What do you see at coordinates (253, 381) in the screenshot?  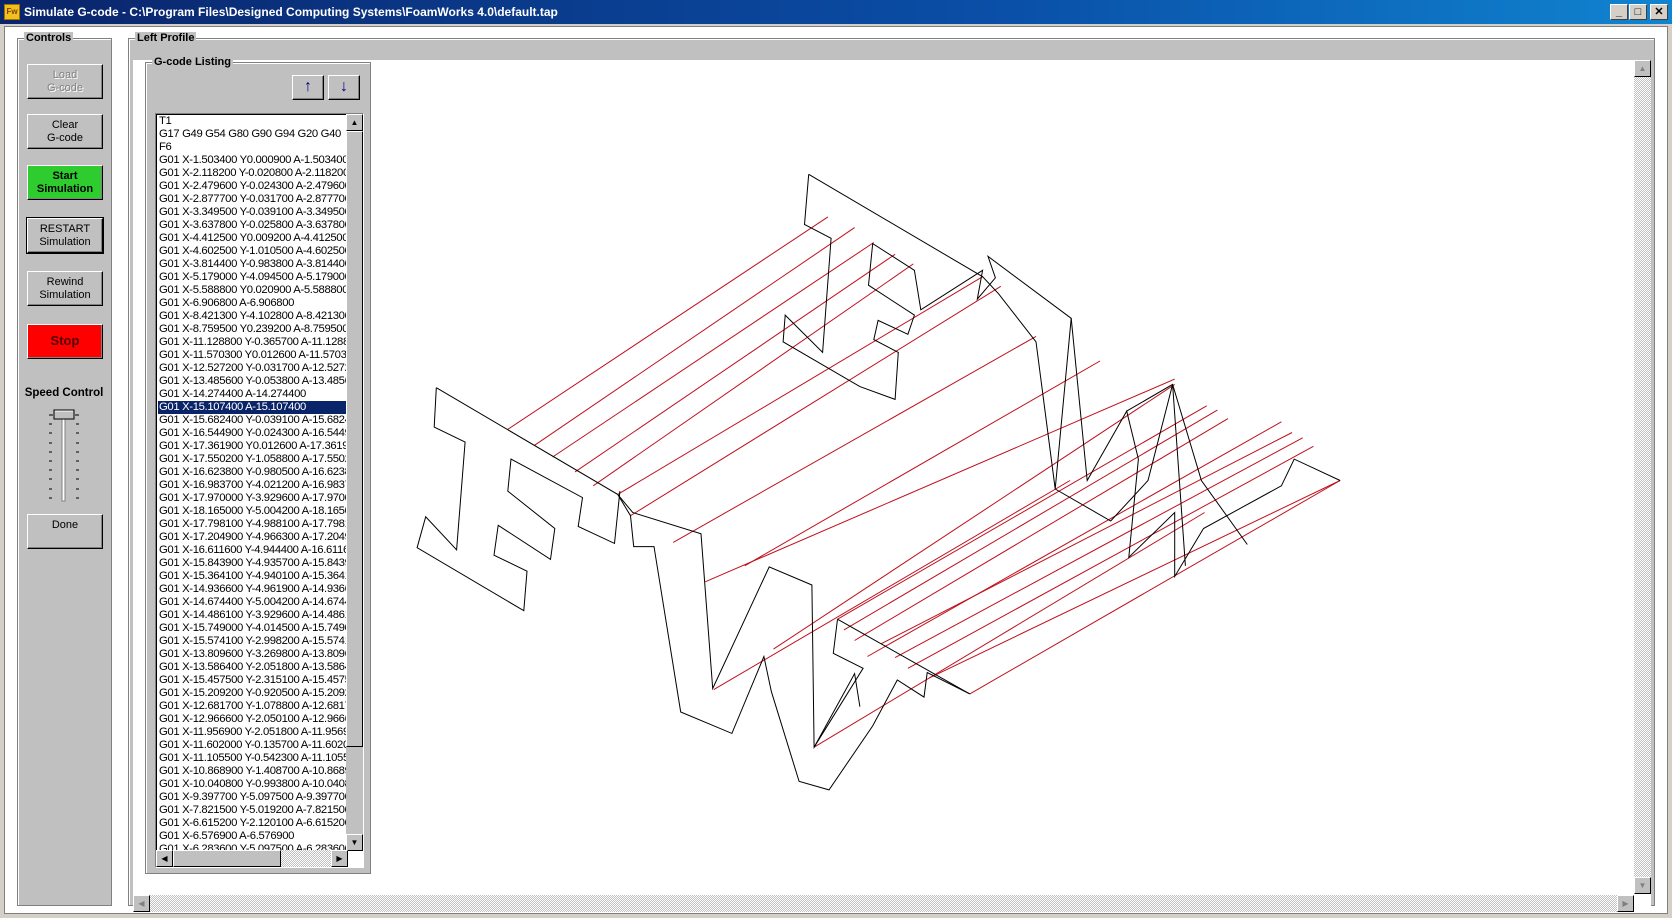 I see `gcode-line: G01 X-13.485600 Y-0.053800 A-13.485600` at bounding box center [253, 381].